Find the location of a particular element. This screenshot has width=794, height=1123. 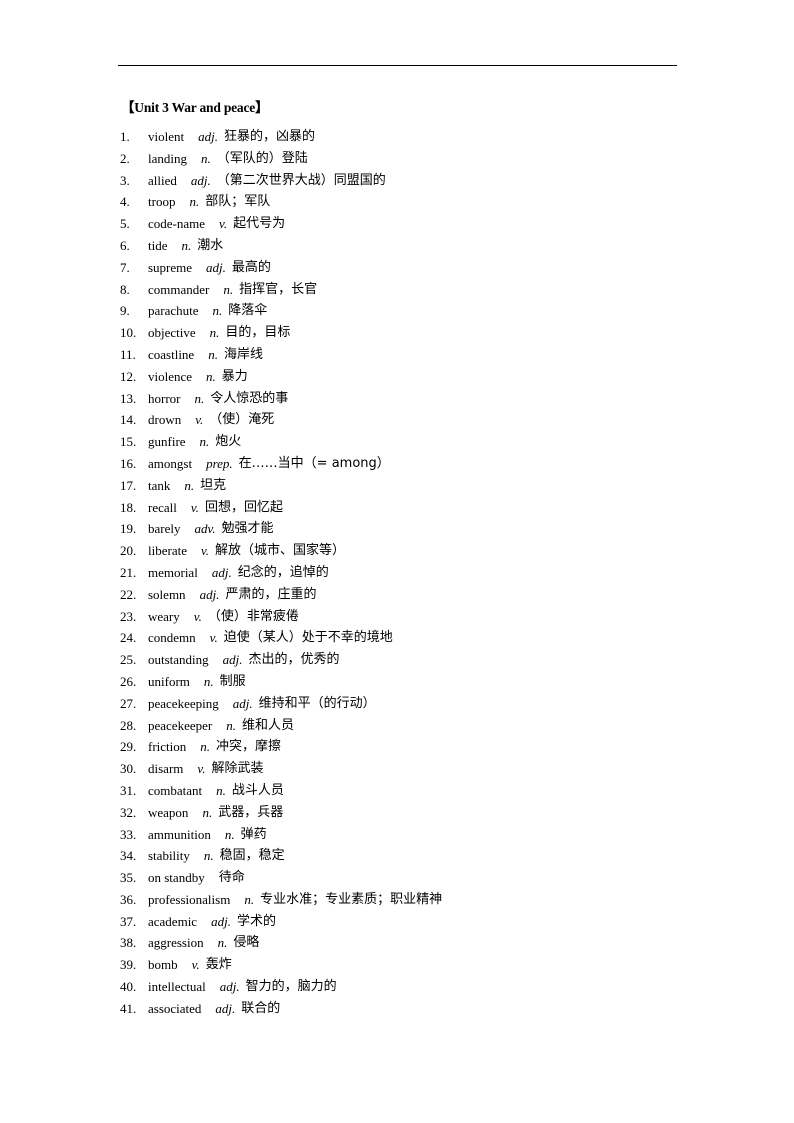

entry-word: violence is located at coordinates (170, 376).